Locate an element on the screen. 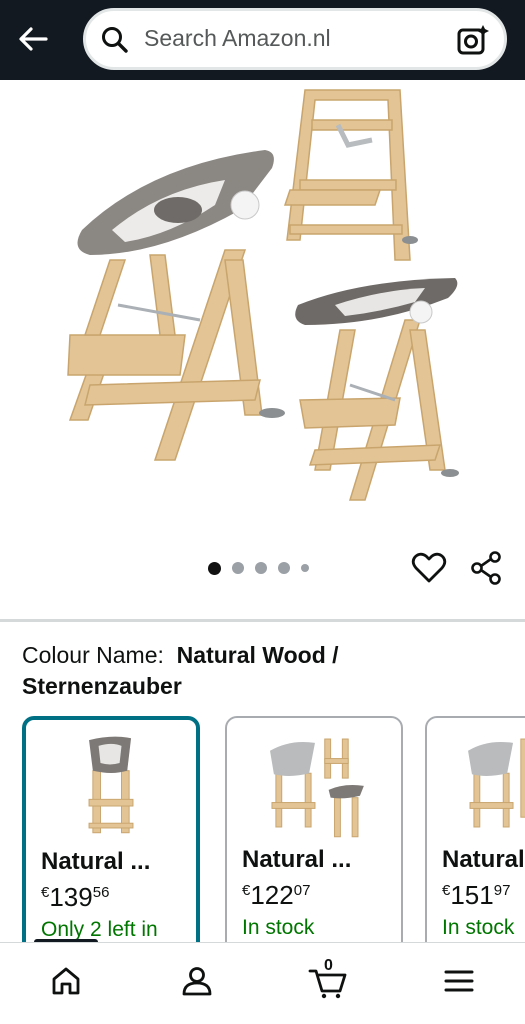 This screenshot has height=1024, width=525. nav-home is located at coordinates (66, 981).